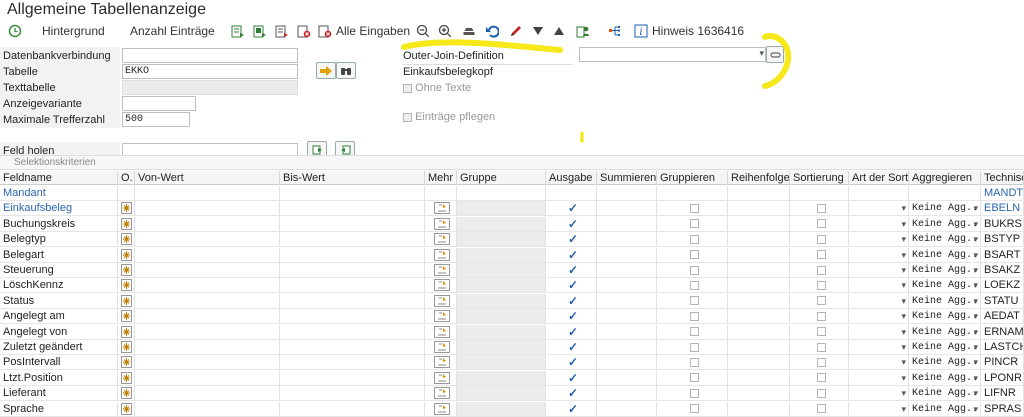 The height and width of the screenshot is (417, 1024). I want to click on summieren-cell, so click(627, 409).